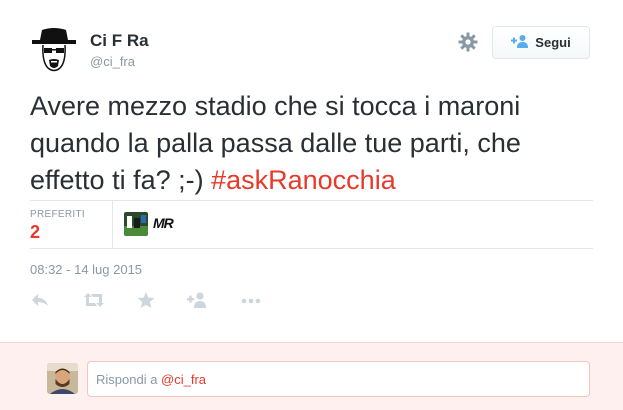 The width and height of the screenshot is (623, 410). What do you see at coordinates (129, 379) in the screenshot?
I see `reply-prefix: Rispondi a` at bounding box center [129, 379].